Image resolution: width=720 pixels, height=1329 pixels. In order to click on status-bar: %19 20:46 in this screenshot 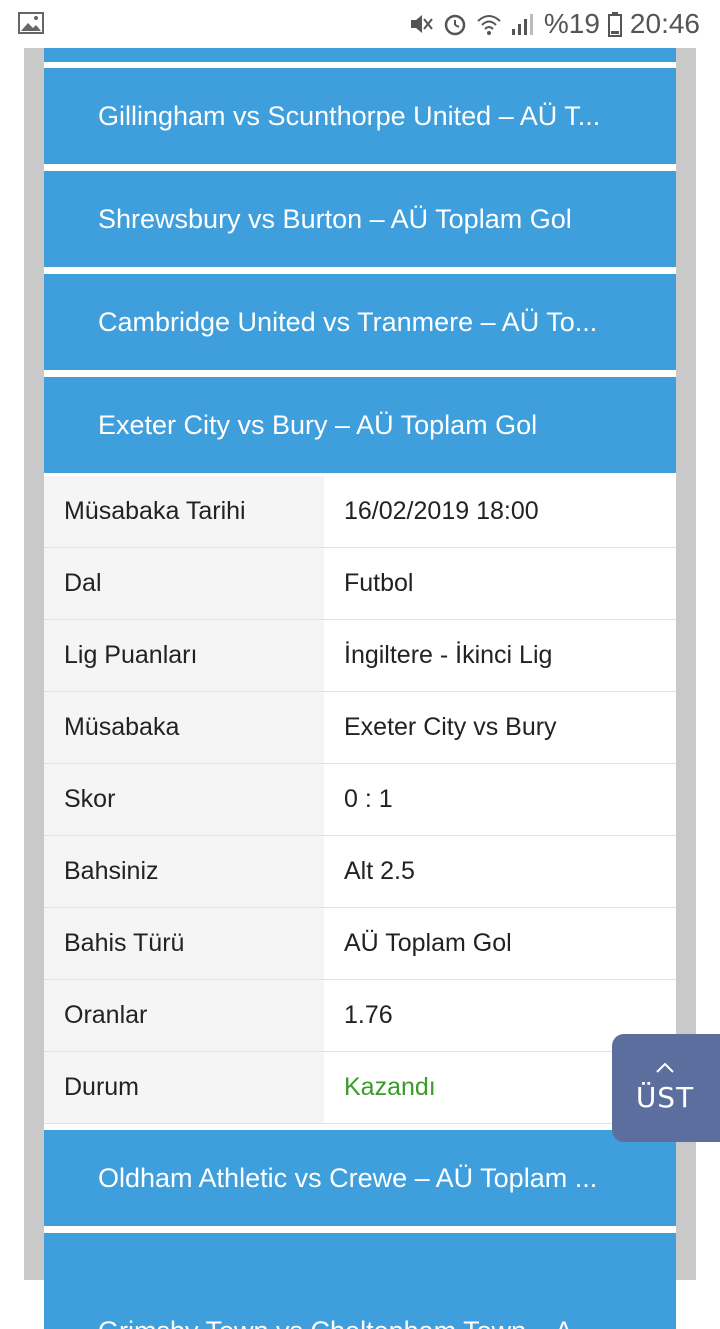, I will do `click(360, 24)`.